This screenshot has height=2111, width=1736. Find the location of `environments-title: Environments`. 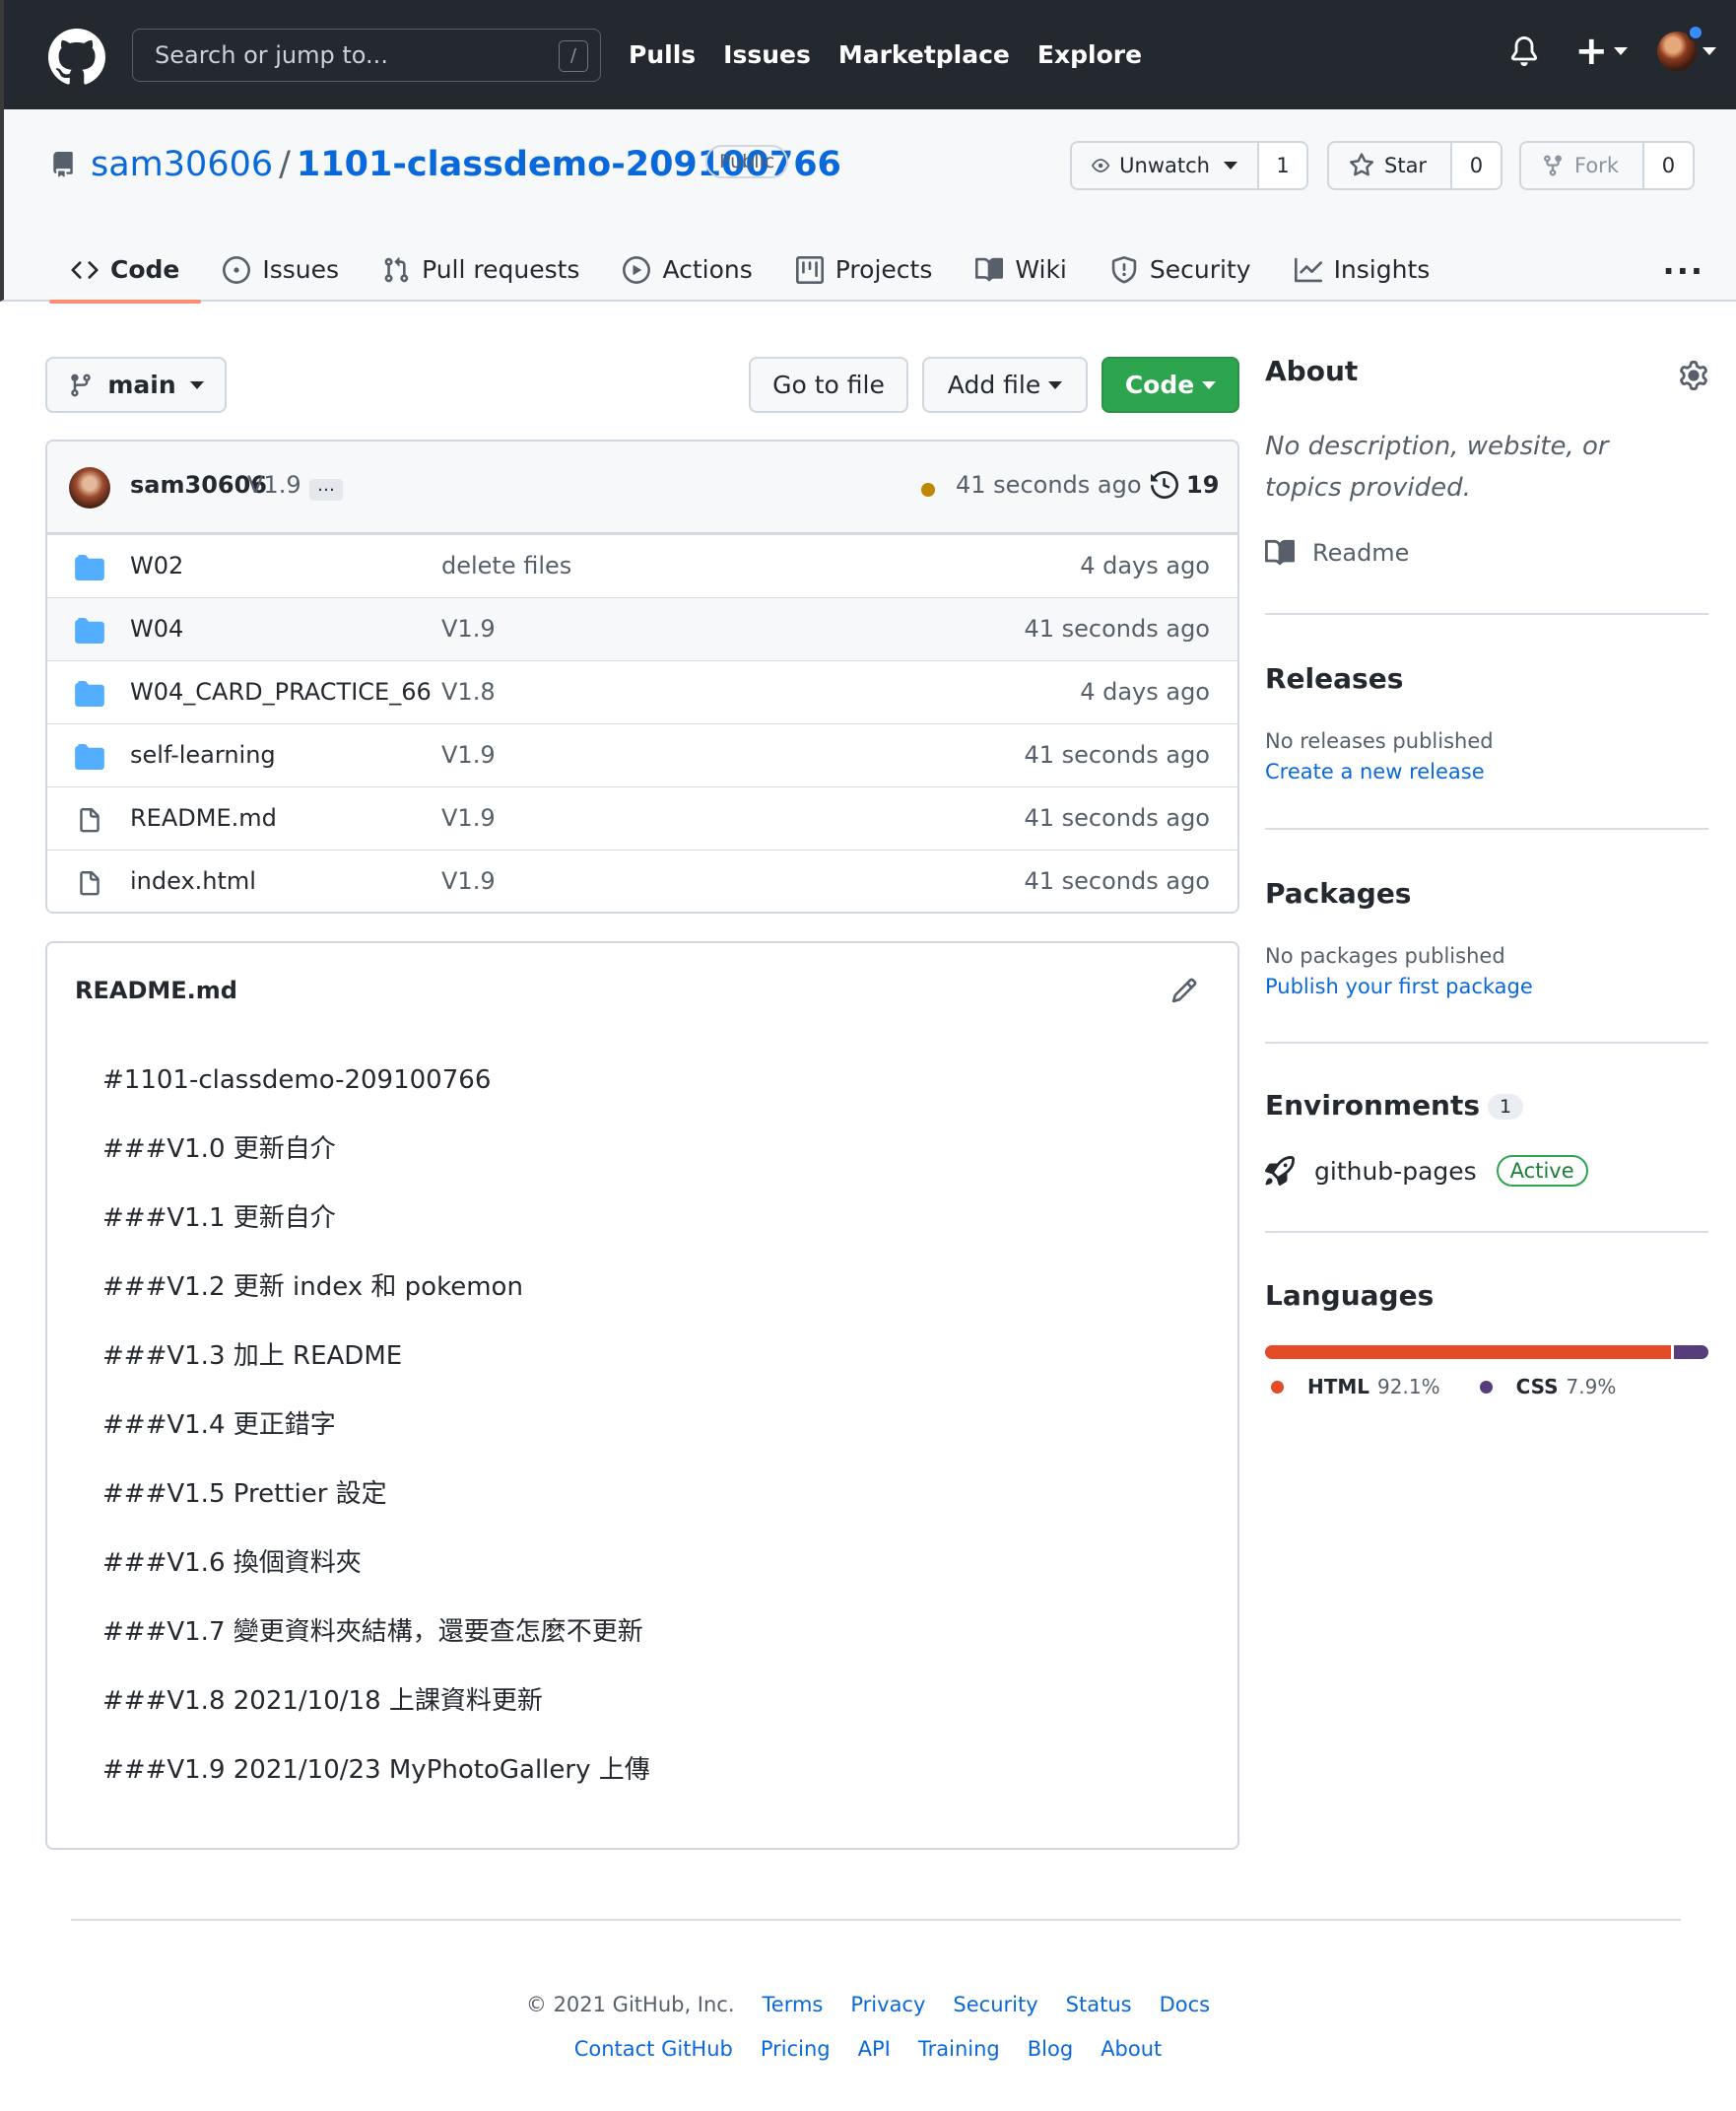

environments-title: Environments is located at coordinates (1373, 1106).